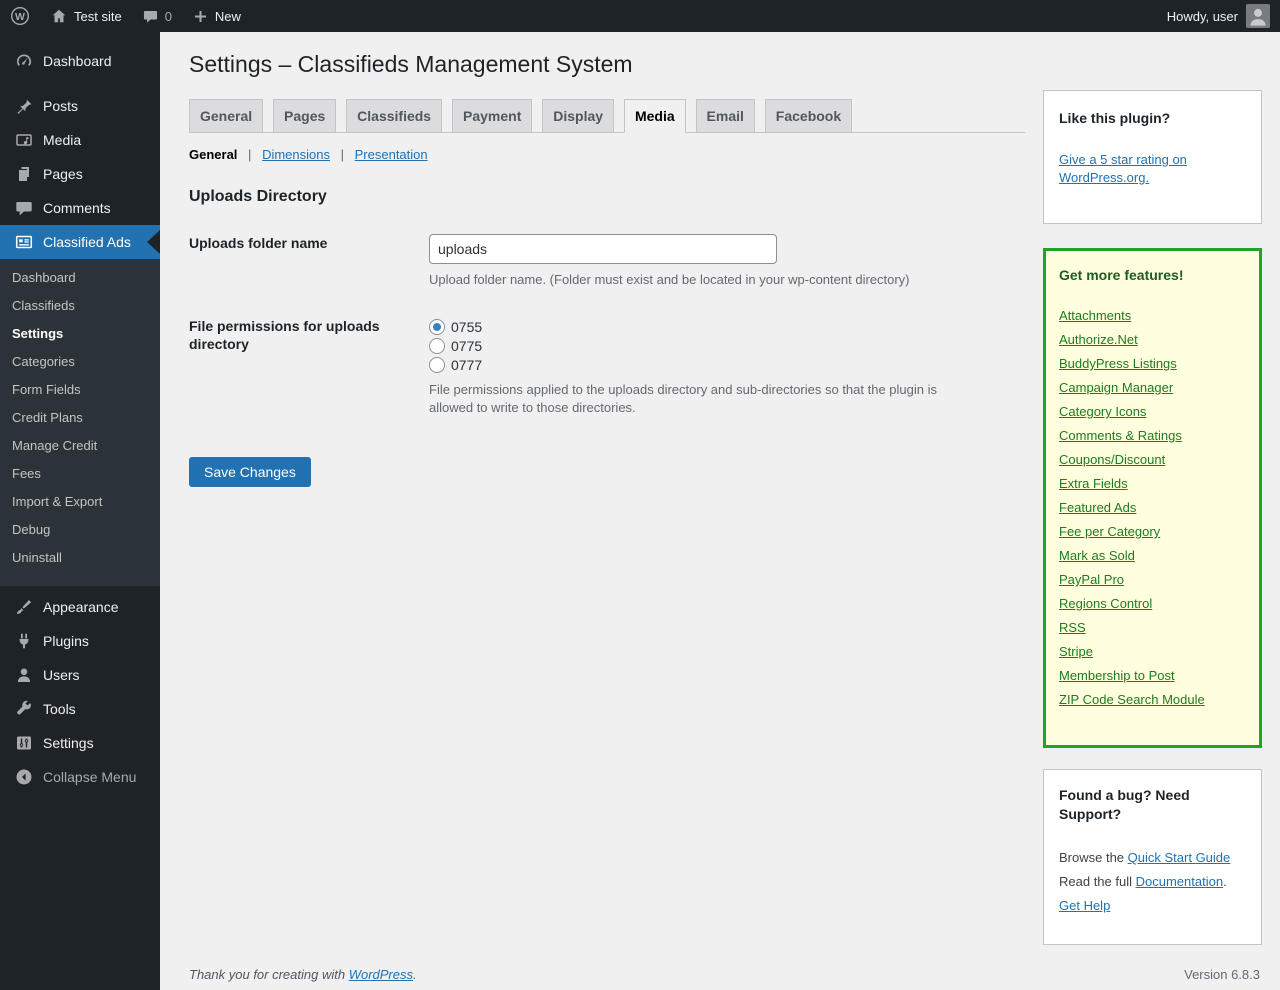 Image resolution: width=1280 pixels, height=990 pixels. What do you see at coordinates (150, 16) in the screenshot?
I see `comment-bubble-icon` at bounding box center [150, 16].